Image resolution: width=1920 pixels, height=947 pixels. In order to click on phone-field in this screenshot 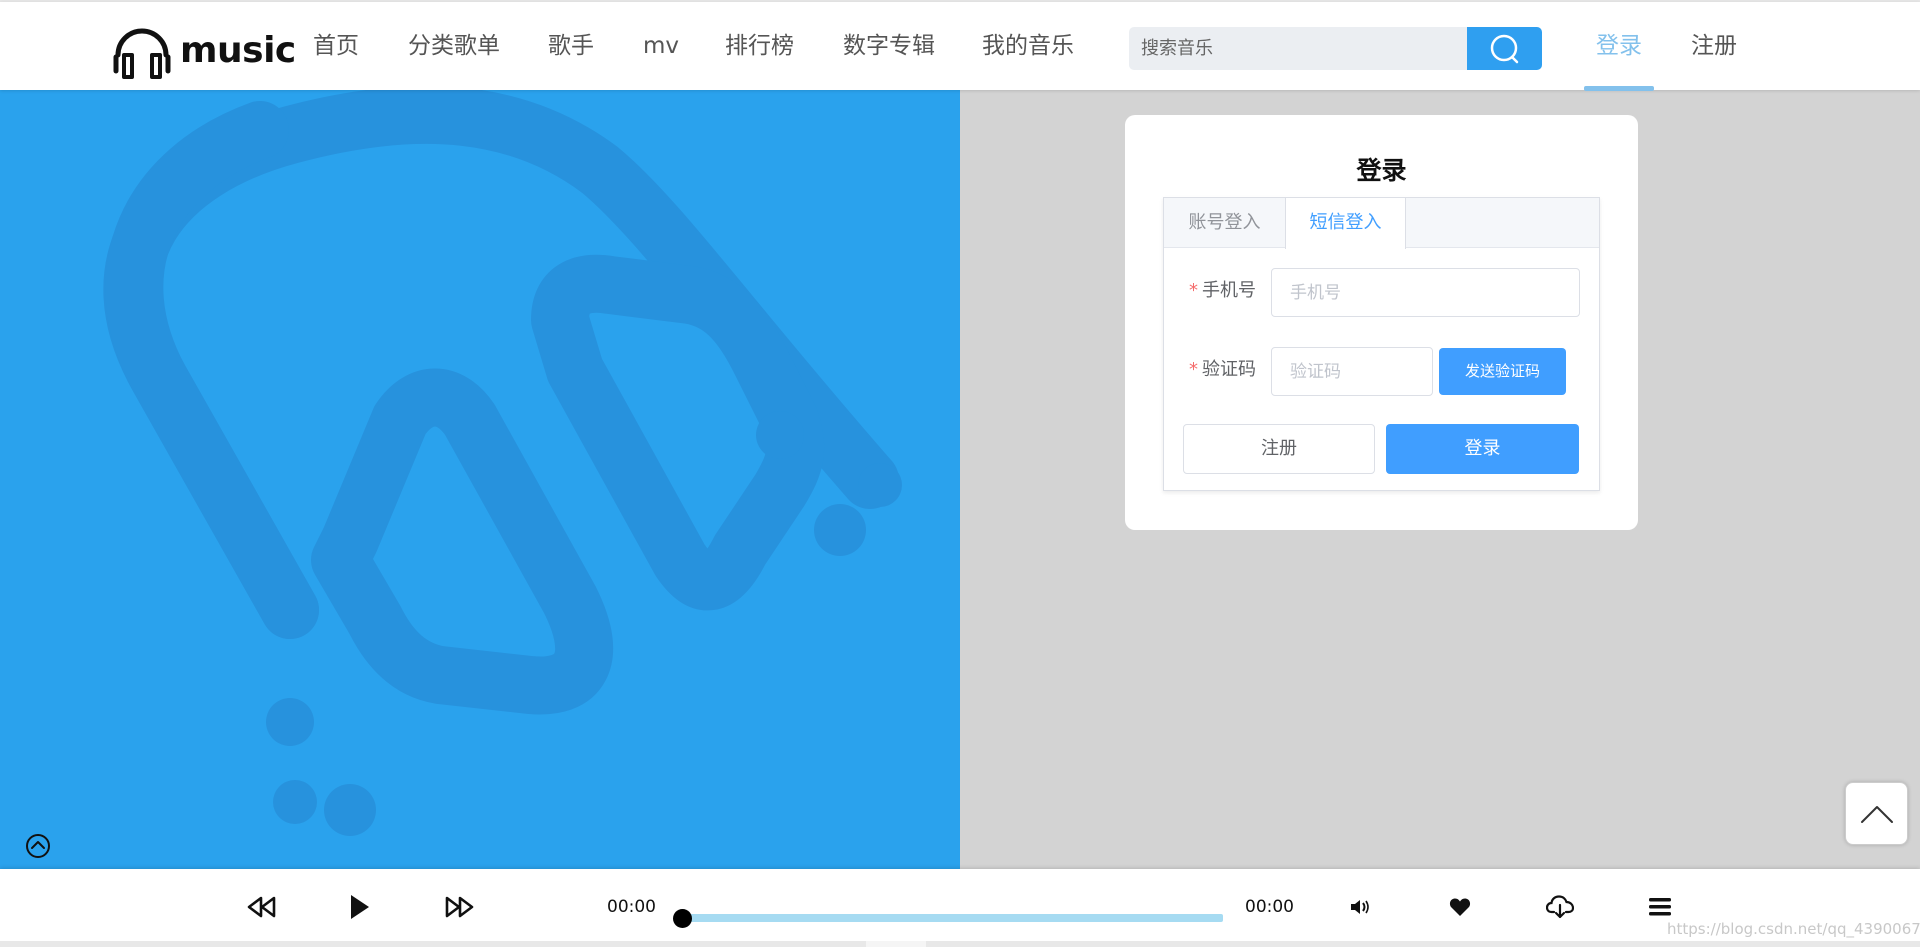, I will do `click(1425, 292)`.